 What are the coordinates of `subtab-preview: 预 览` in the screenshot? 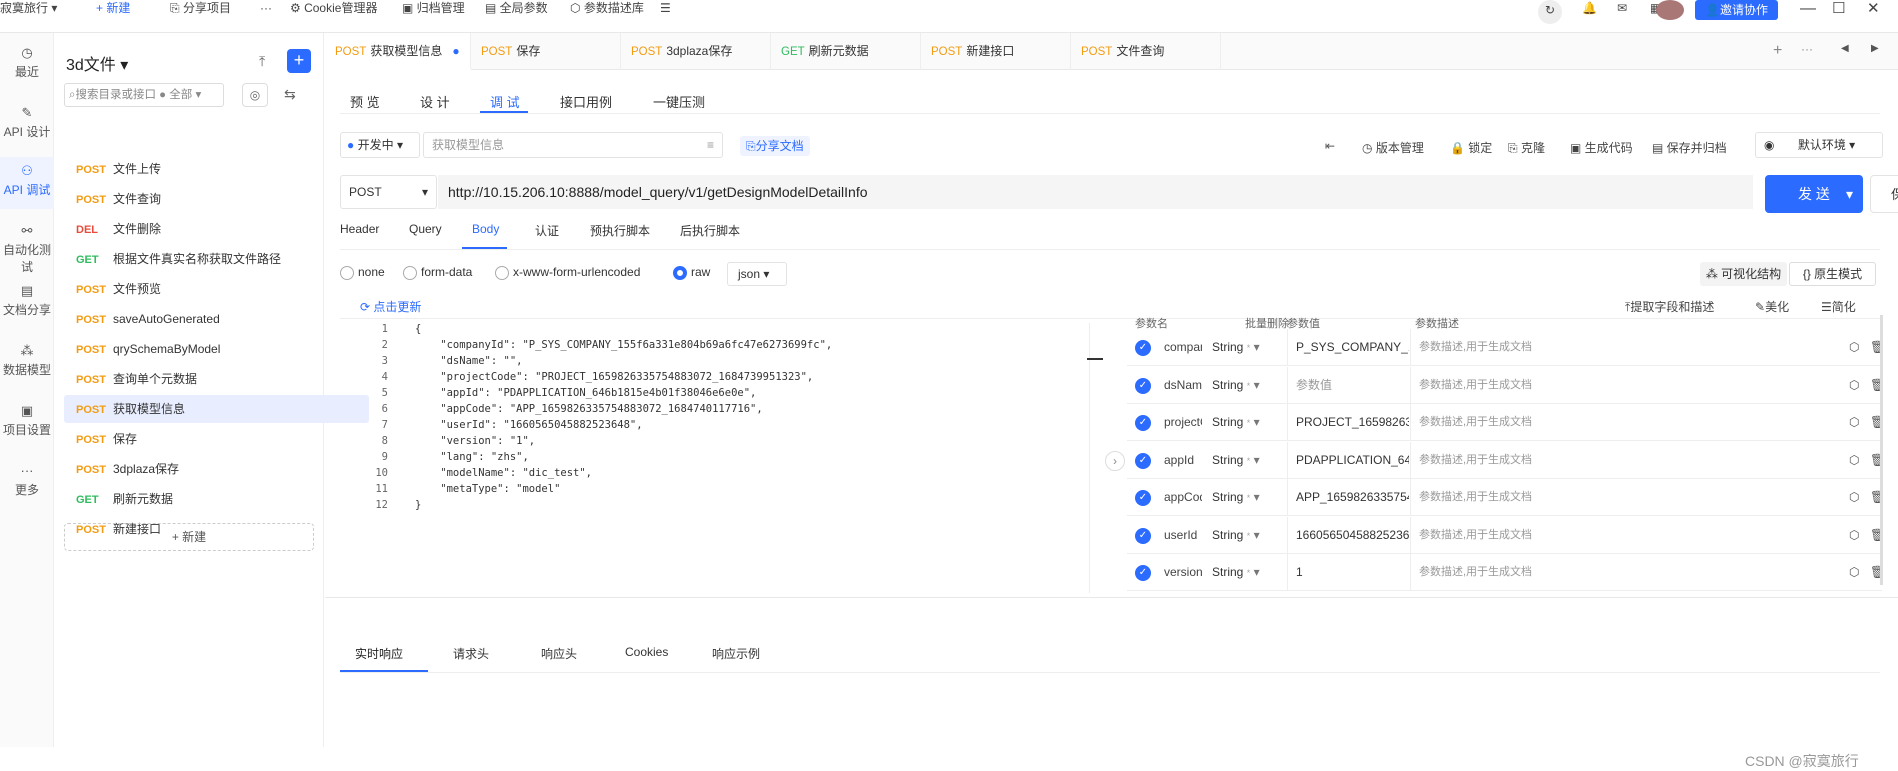 It's located at (365, 101).